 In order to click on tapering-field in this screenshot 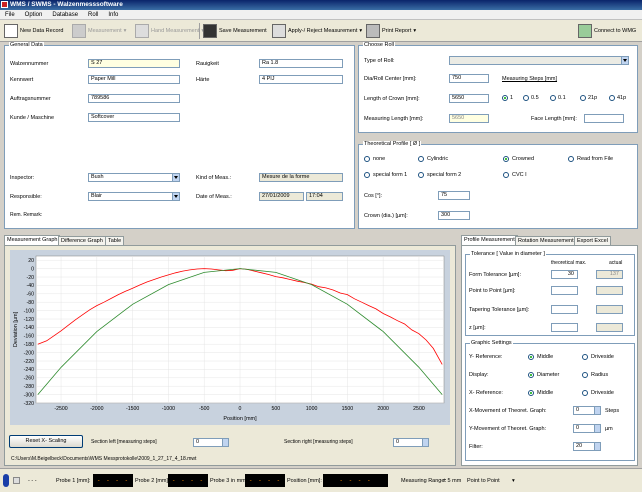, I will do `click(564, 309)`.